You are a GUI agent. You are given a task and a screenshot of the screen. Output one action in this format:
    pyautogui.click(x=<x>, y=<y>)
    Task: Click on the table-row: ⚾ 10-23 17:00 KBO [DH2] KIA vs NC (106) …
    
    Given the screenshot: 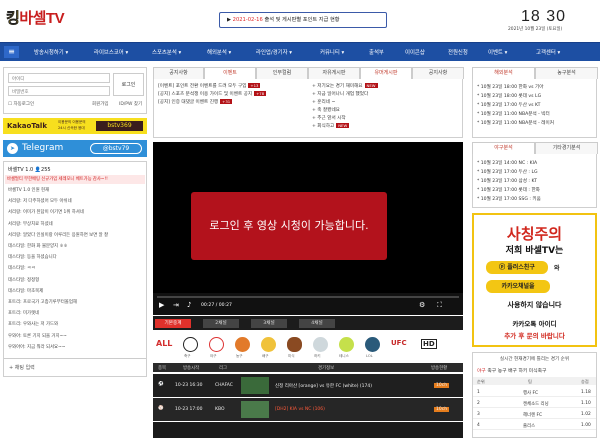 What is the action you would take?
    pyautogui.click(x=308, y=409)
    